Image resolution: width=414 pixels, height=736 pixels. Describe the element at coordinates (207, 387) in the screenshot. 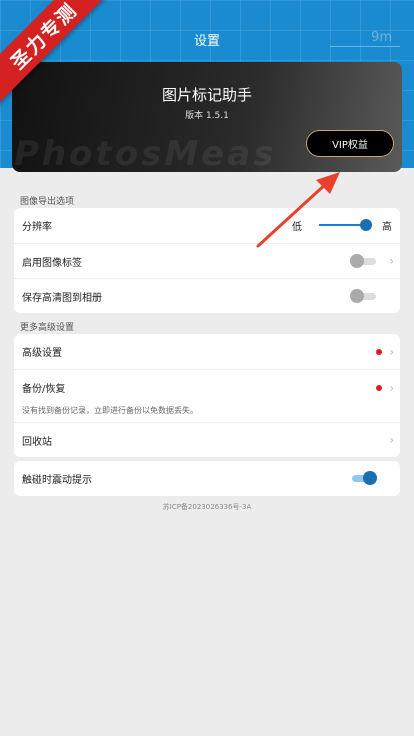

I see `backup-restore-row: 备份/恢复 ›` at that location.